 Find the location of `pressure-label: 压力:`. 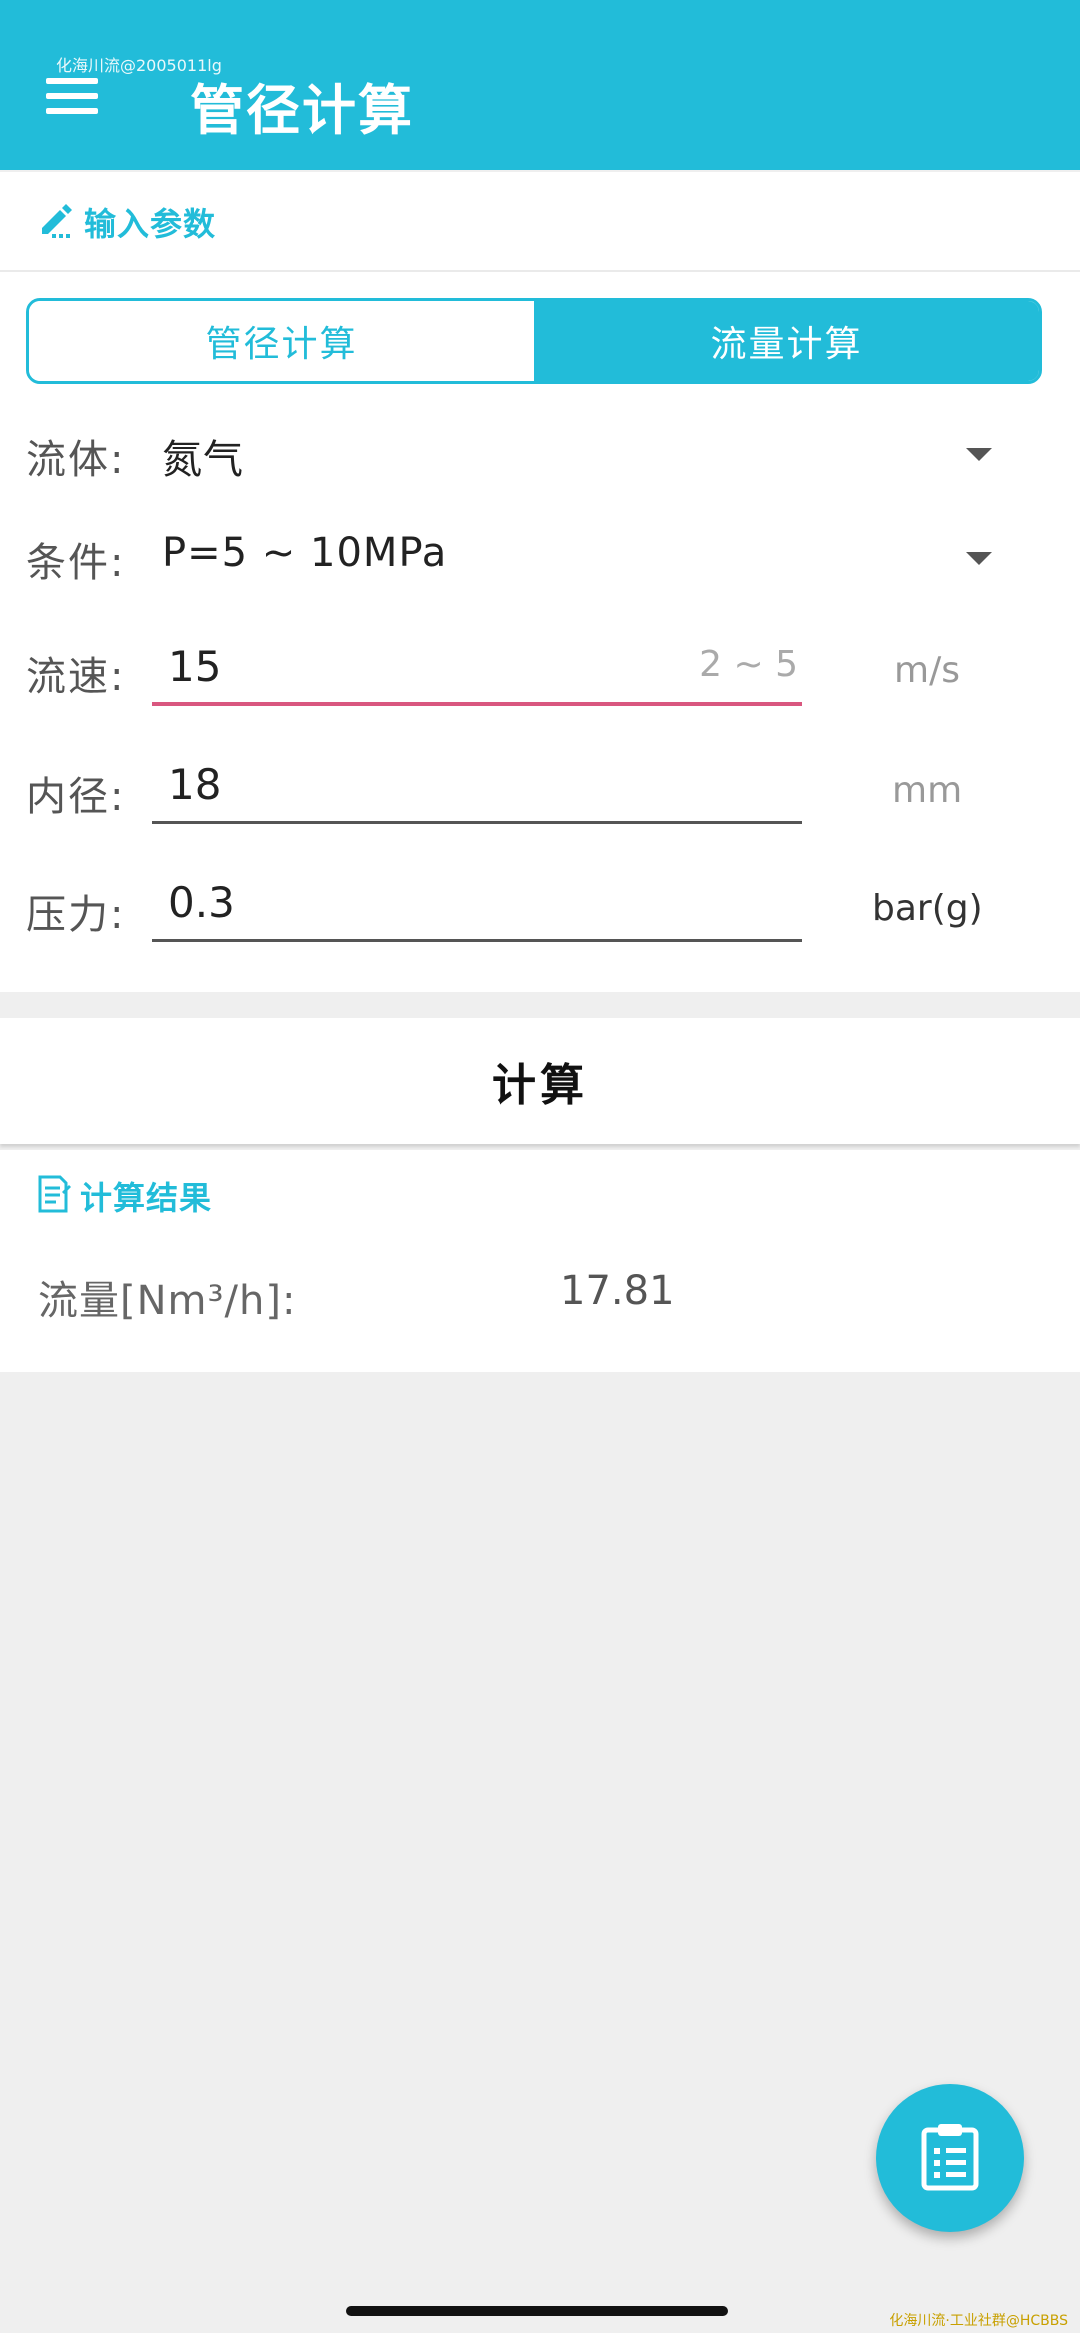

pressure-label: 压力: is located at coordinates (76, 915).